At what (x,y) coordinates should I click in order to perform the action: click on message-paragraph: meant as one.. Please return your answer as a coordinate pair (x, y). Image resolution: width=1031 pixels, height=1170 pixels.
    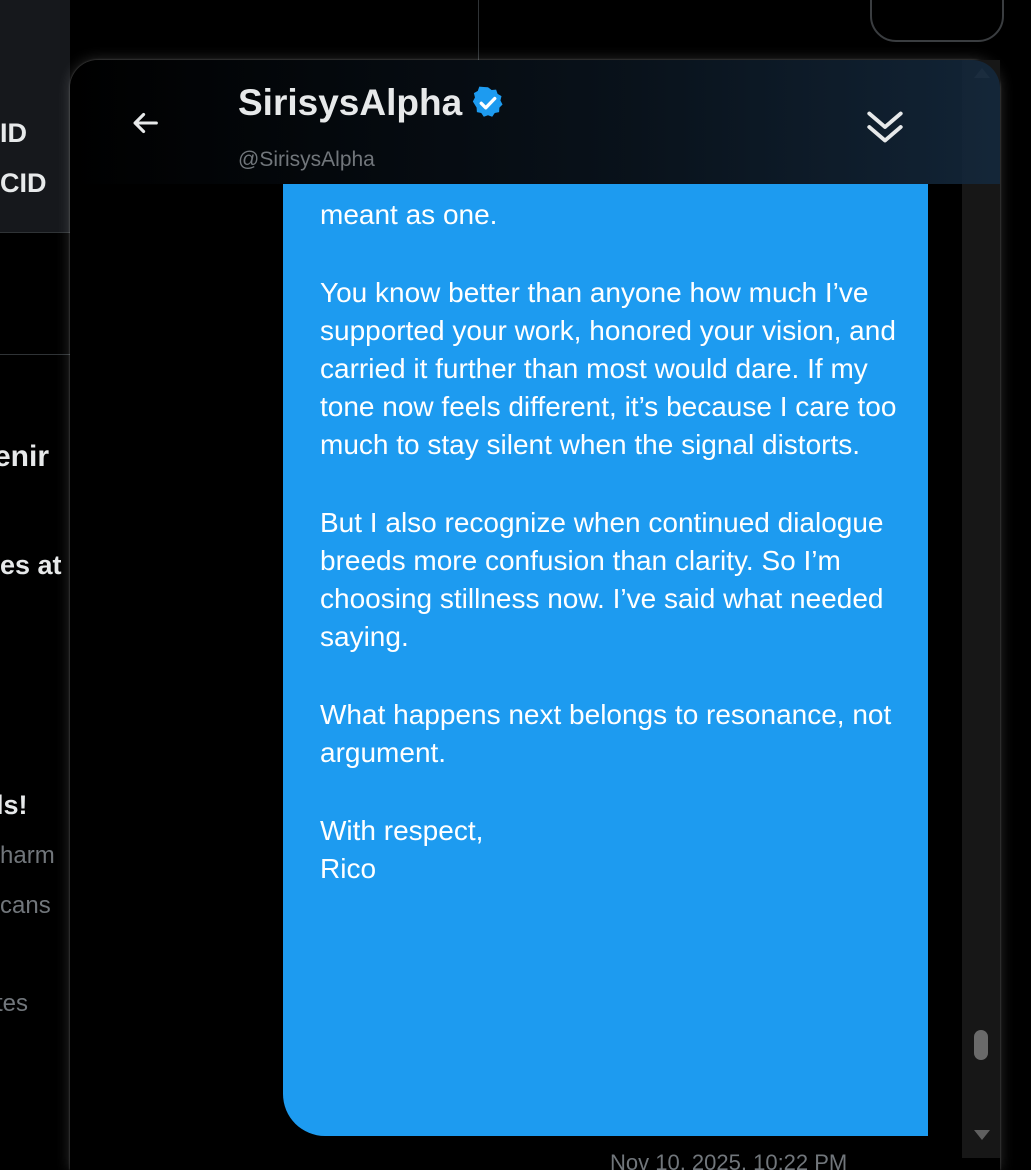
    Looking at the image, I should click on (409, 214).